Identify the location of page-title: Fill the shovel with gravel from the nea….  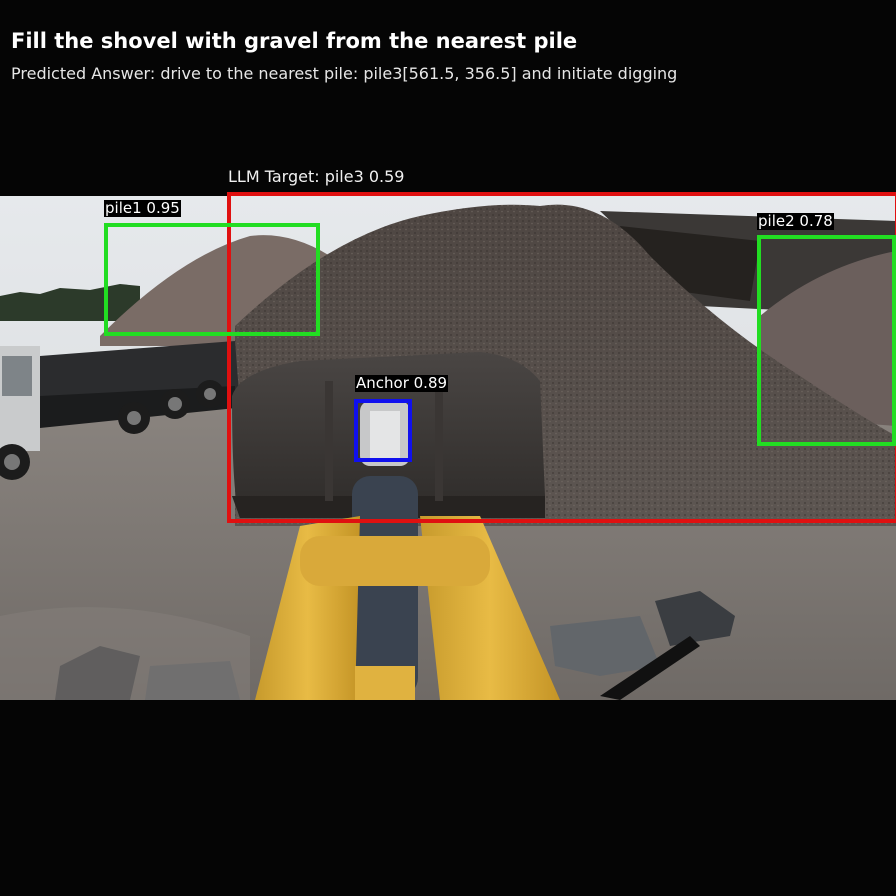
(294, 41).